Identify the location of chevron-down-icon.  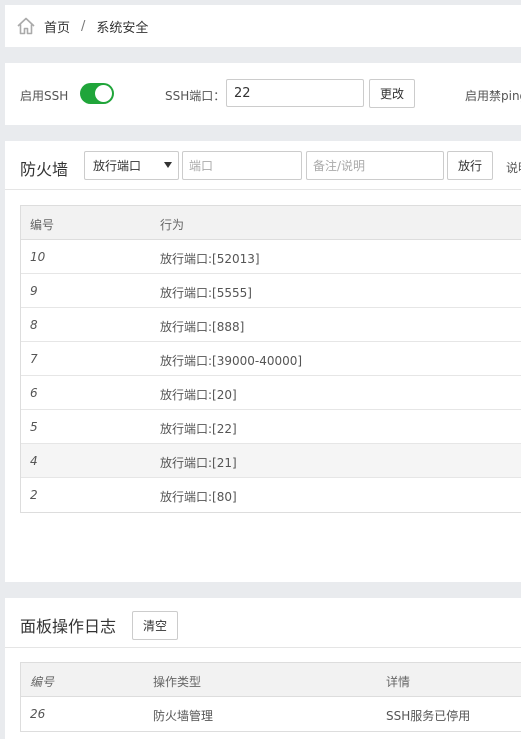
(168, 165).